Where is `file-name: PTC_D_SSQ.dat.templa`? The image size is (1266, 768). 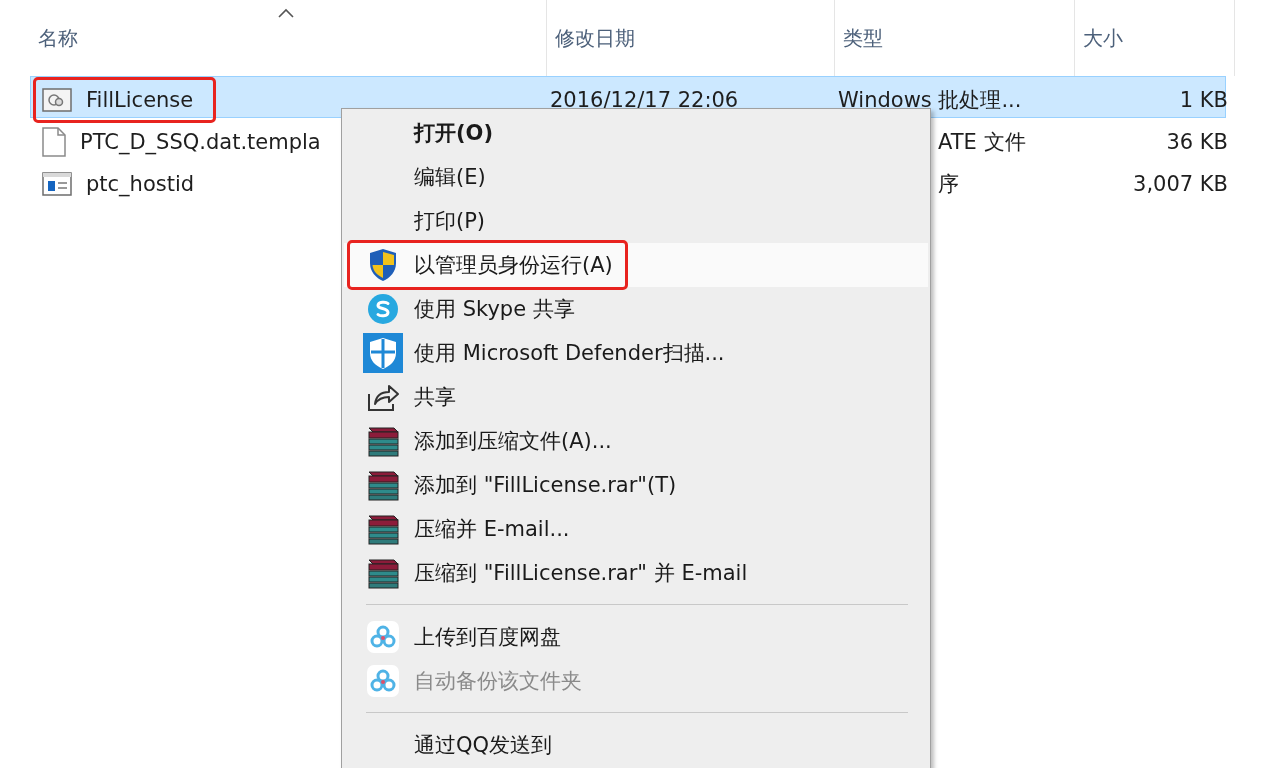 file-name: PTC_D_SSQ.dat.templa is located at coordinates (200, 142).